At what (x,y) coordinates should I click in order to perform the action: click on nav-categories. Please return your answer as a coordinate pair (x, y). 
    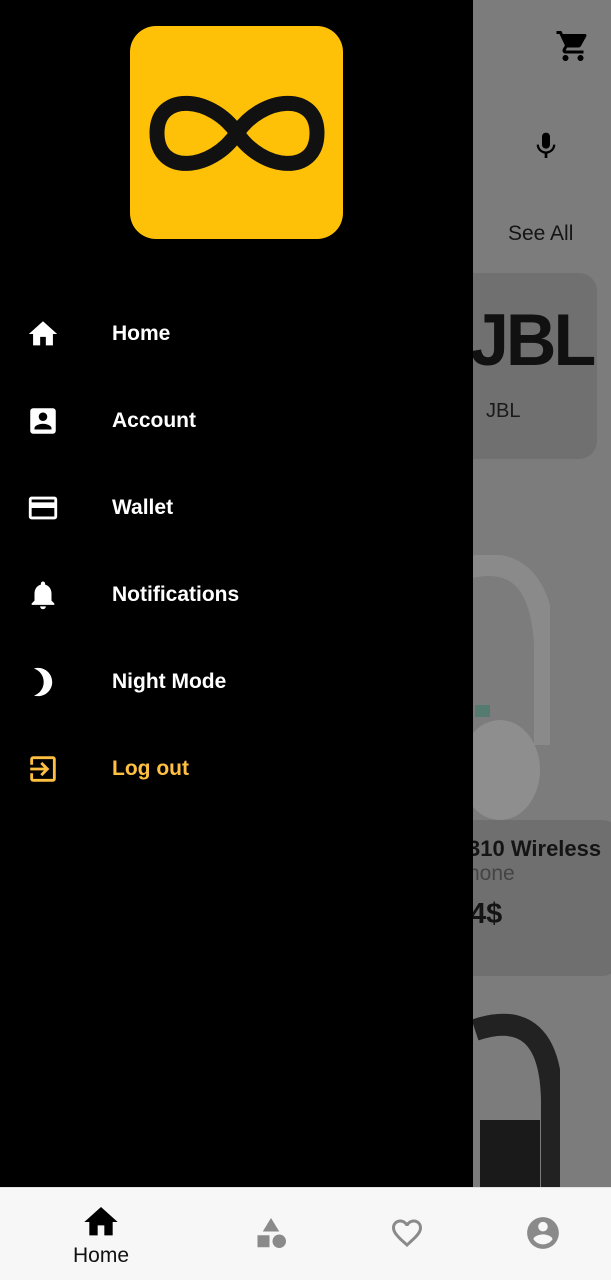
    Looking at the image, I should click on (271, 1234).